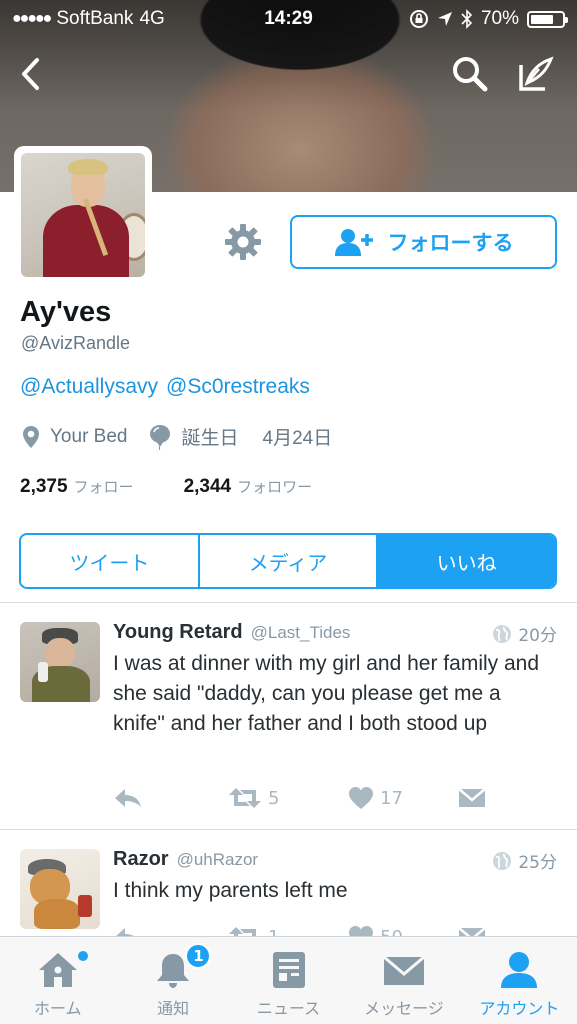  I want to click on reply-icon, so click(128, 798).